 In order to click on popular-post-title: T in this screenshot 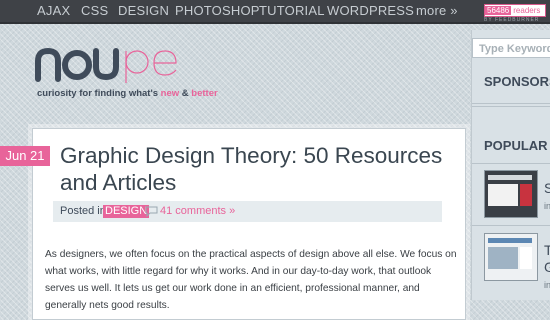, I will do `click(547, 250)`.